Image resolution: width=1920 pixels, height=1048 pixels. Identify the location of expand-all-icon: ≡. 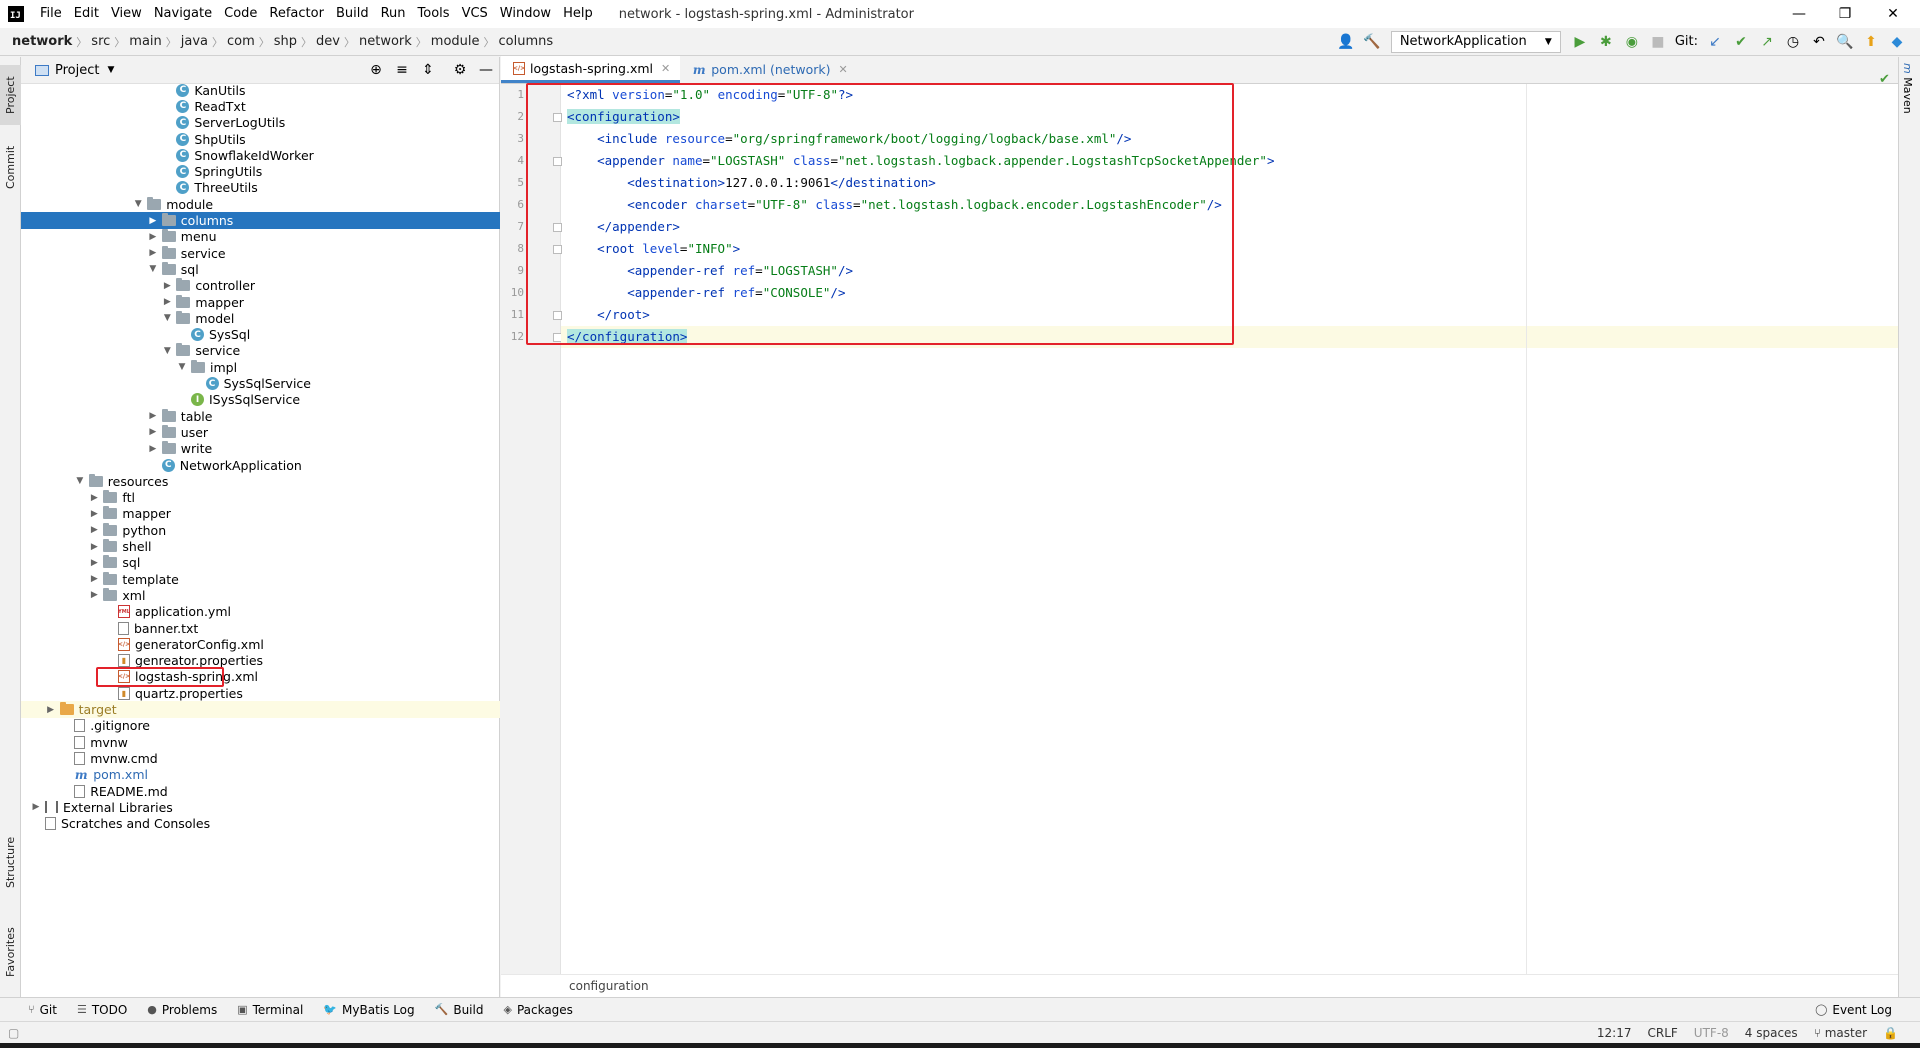
(402, 70).